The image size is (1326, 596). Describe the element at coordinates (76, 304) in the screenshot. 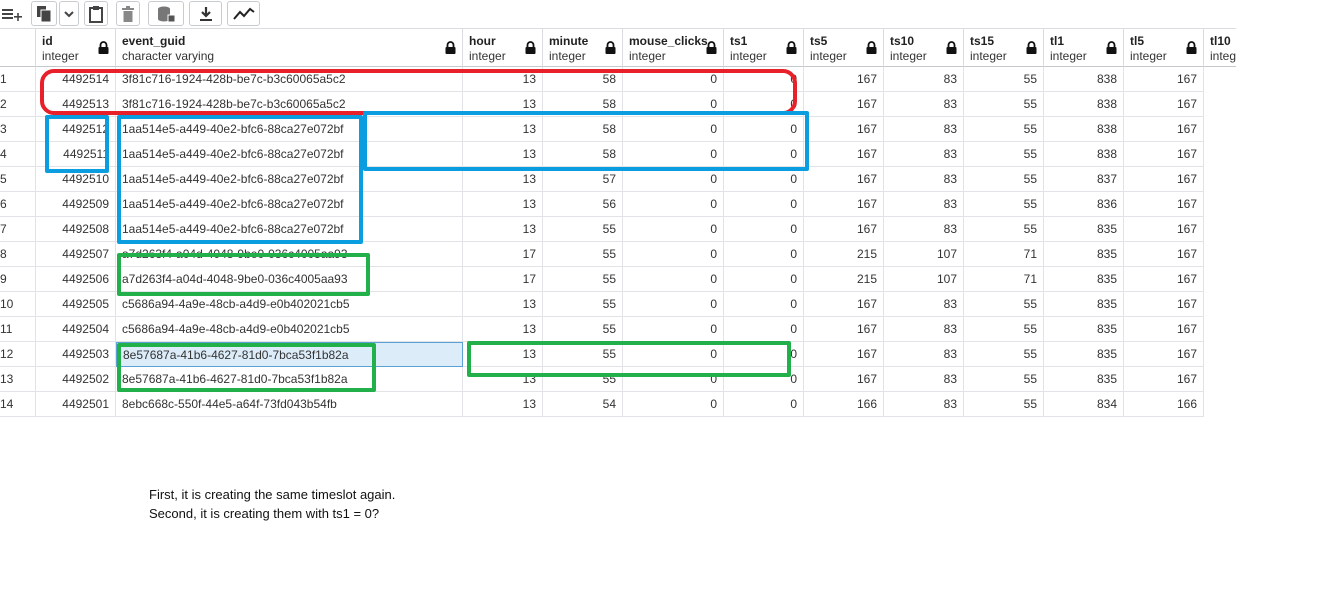

I see `cell-id: 4492505` at that location.